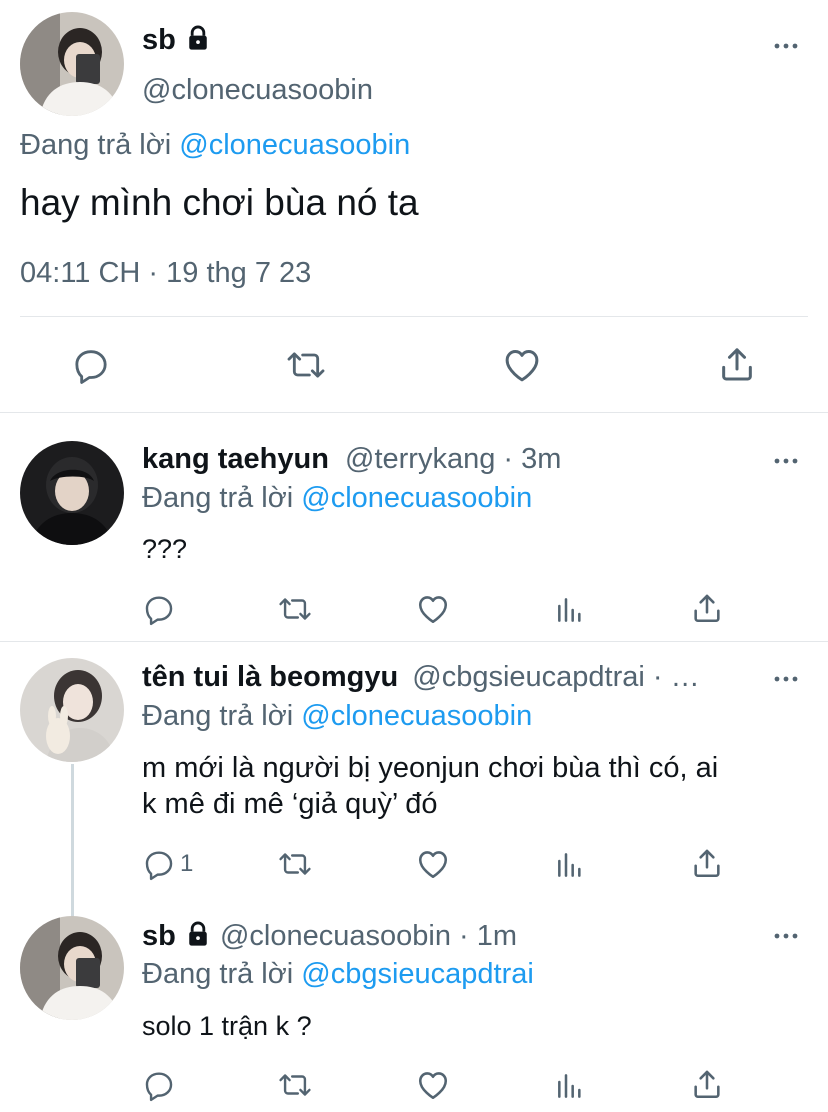 This screenshot has width=828, height=1112. What do you see at coordinates (165, 273) in the screenshot?
I see `tweet-timestamp: 04:11 CH · 19 thg 7 23` at bounding box center [165, 273].